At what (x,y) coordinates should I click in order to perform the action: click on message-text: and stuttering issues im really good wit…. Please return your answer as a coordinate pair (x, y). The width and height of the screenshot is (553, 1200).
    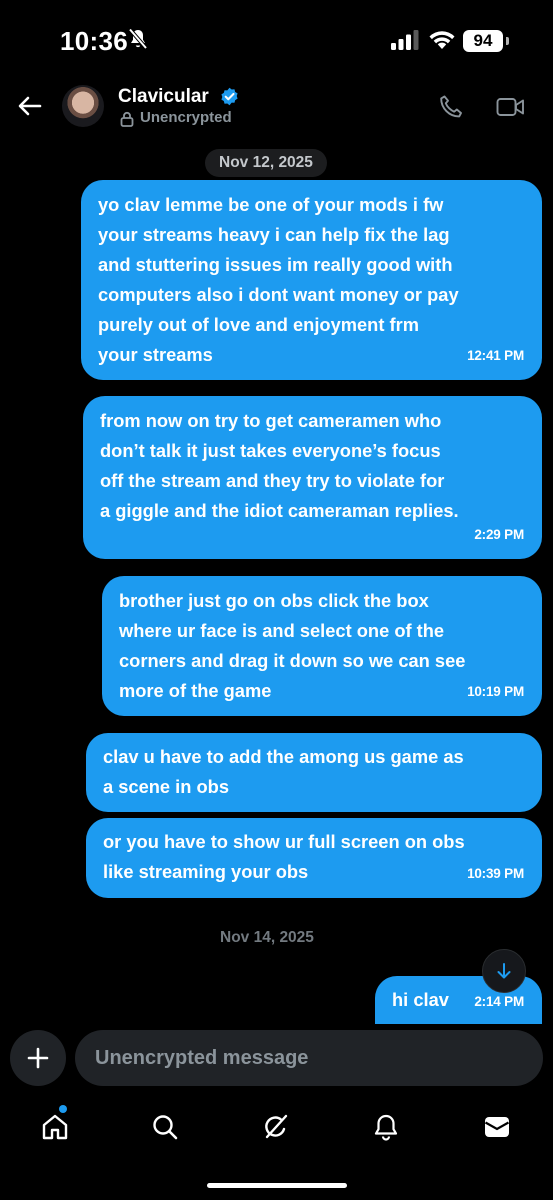
    Looking at the image, I should click on (275, 264).